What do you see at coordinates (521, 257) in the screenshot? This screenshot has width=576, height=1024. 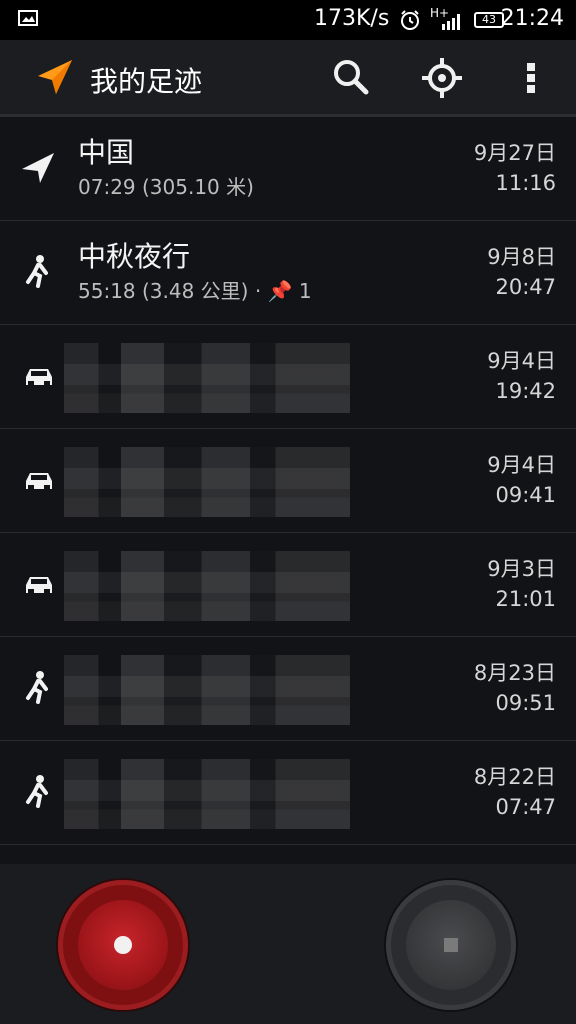 I see `track-date: 9月8日` at bounding box center [521, 257].